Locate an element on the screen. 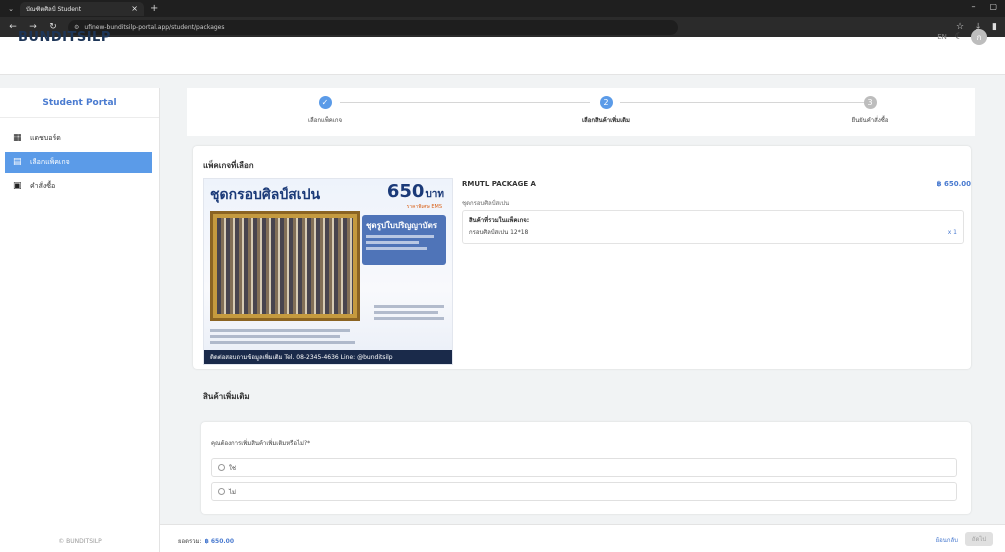 This screenshot has width=1005, height=552. poster-frame is located at coordinates (285, 266).